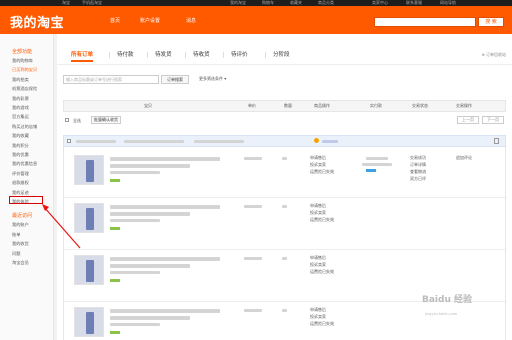  I want to click on sidebar-item-12: 我的优惠信息, so click(24, 164).